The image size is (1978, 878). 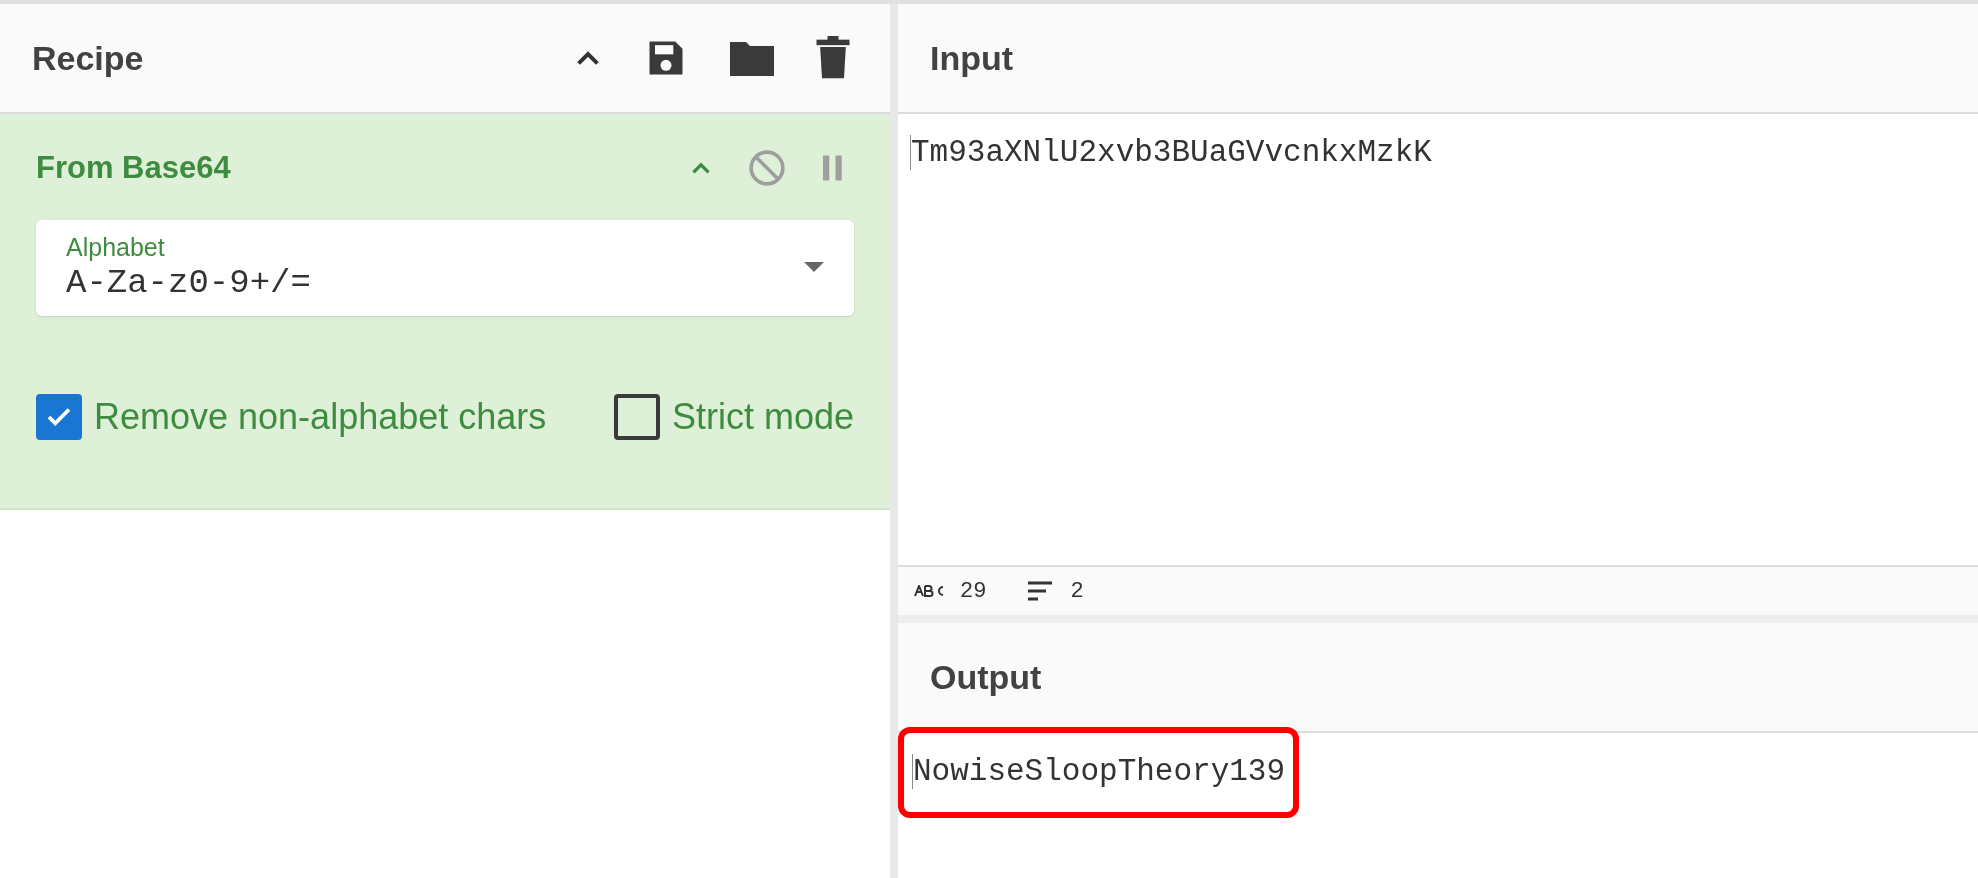 I want to click on character-count: 29, so click(x=973, y=591).